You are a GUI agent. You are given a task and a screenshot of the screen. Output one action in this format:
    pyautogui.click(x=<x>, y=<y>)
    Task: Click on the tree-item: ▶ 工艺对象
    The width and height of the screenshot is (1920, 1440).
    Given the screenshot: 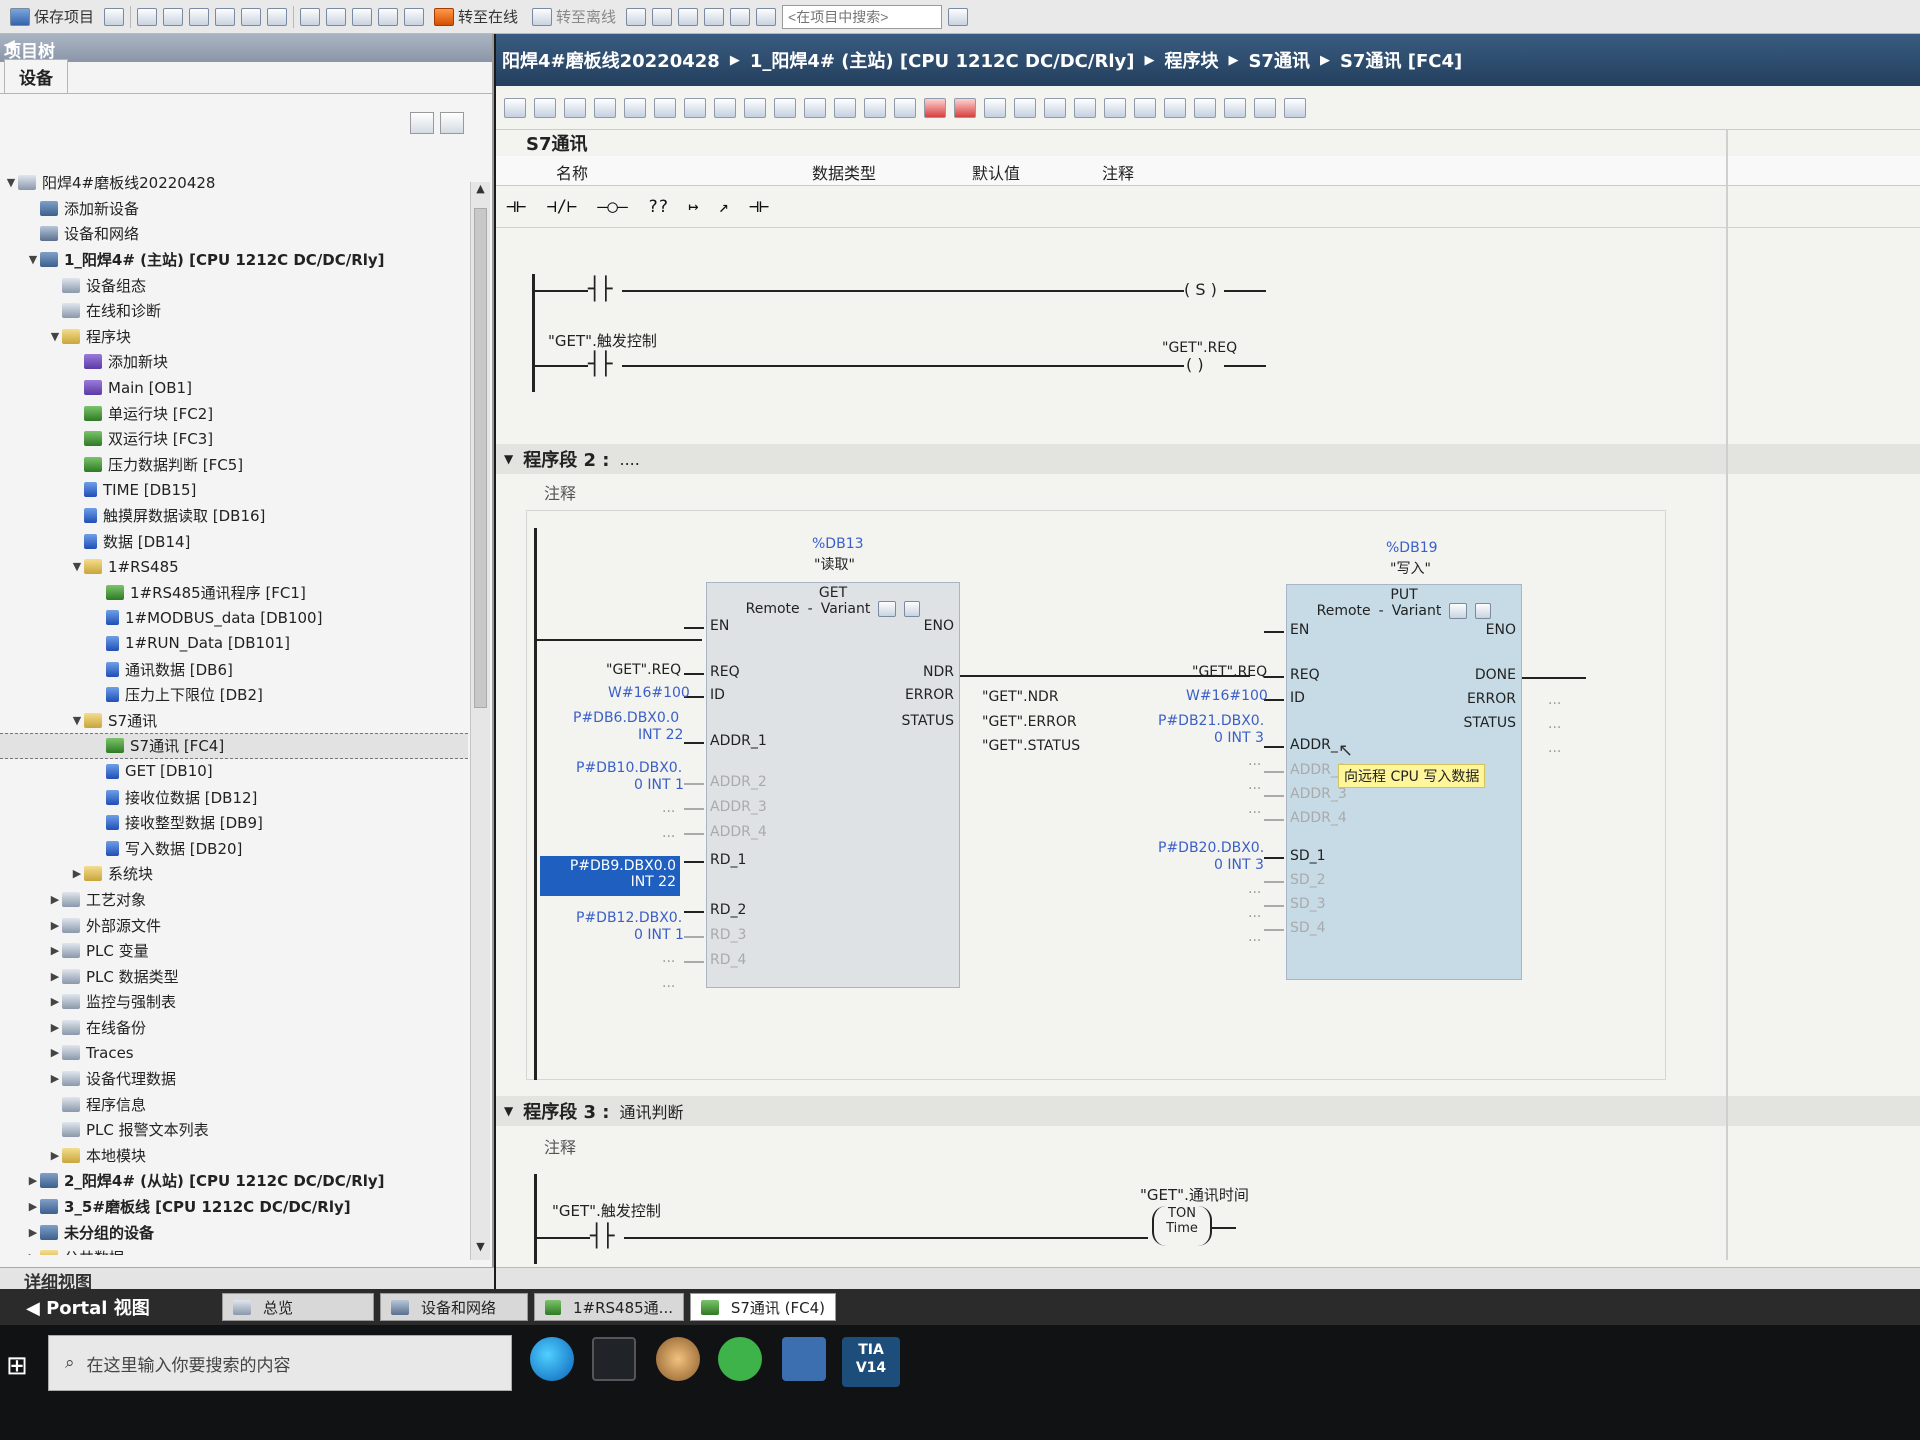 What is the action you would take?
    pyautogui.click(x=234, y=900)
    